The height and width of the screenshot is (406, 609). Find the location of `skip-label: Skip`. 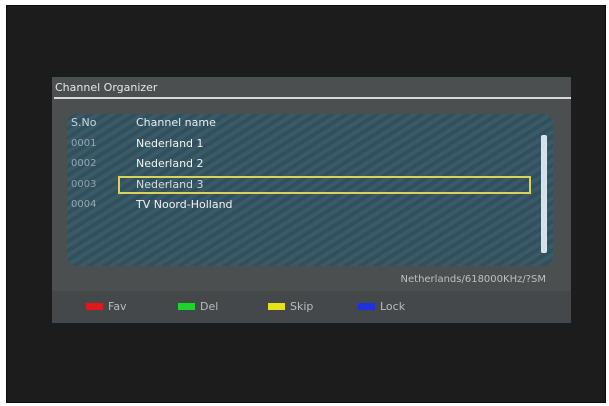

skip-label: Skip is located at coordinates (302, 306).